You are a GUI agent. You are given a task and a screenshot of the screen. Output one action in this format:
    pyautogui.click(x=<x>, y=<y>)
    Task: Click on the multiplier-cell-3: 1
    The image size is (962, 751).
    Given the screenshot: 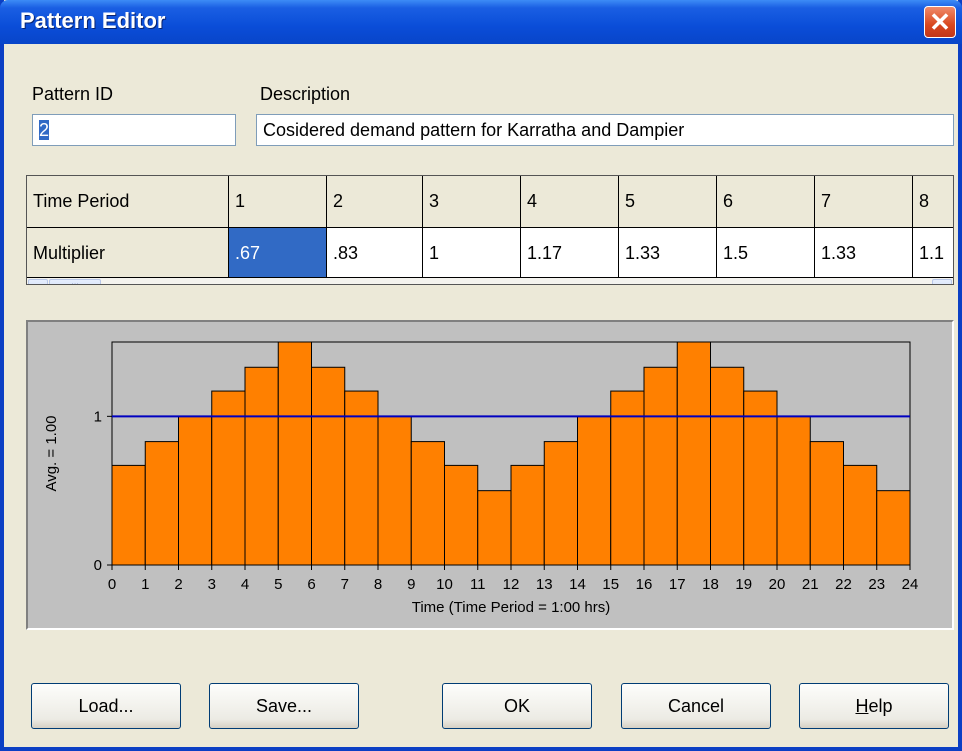 What is the action you would take?
    pyautogui.click(x=472, y=253)
    